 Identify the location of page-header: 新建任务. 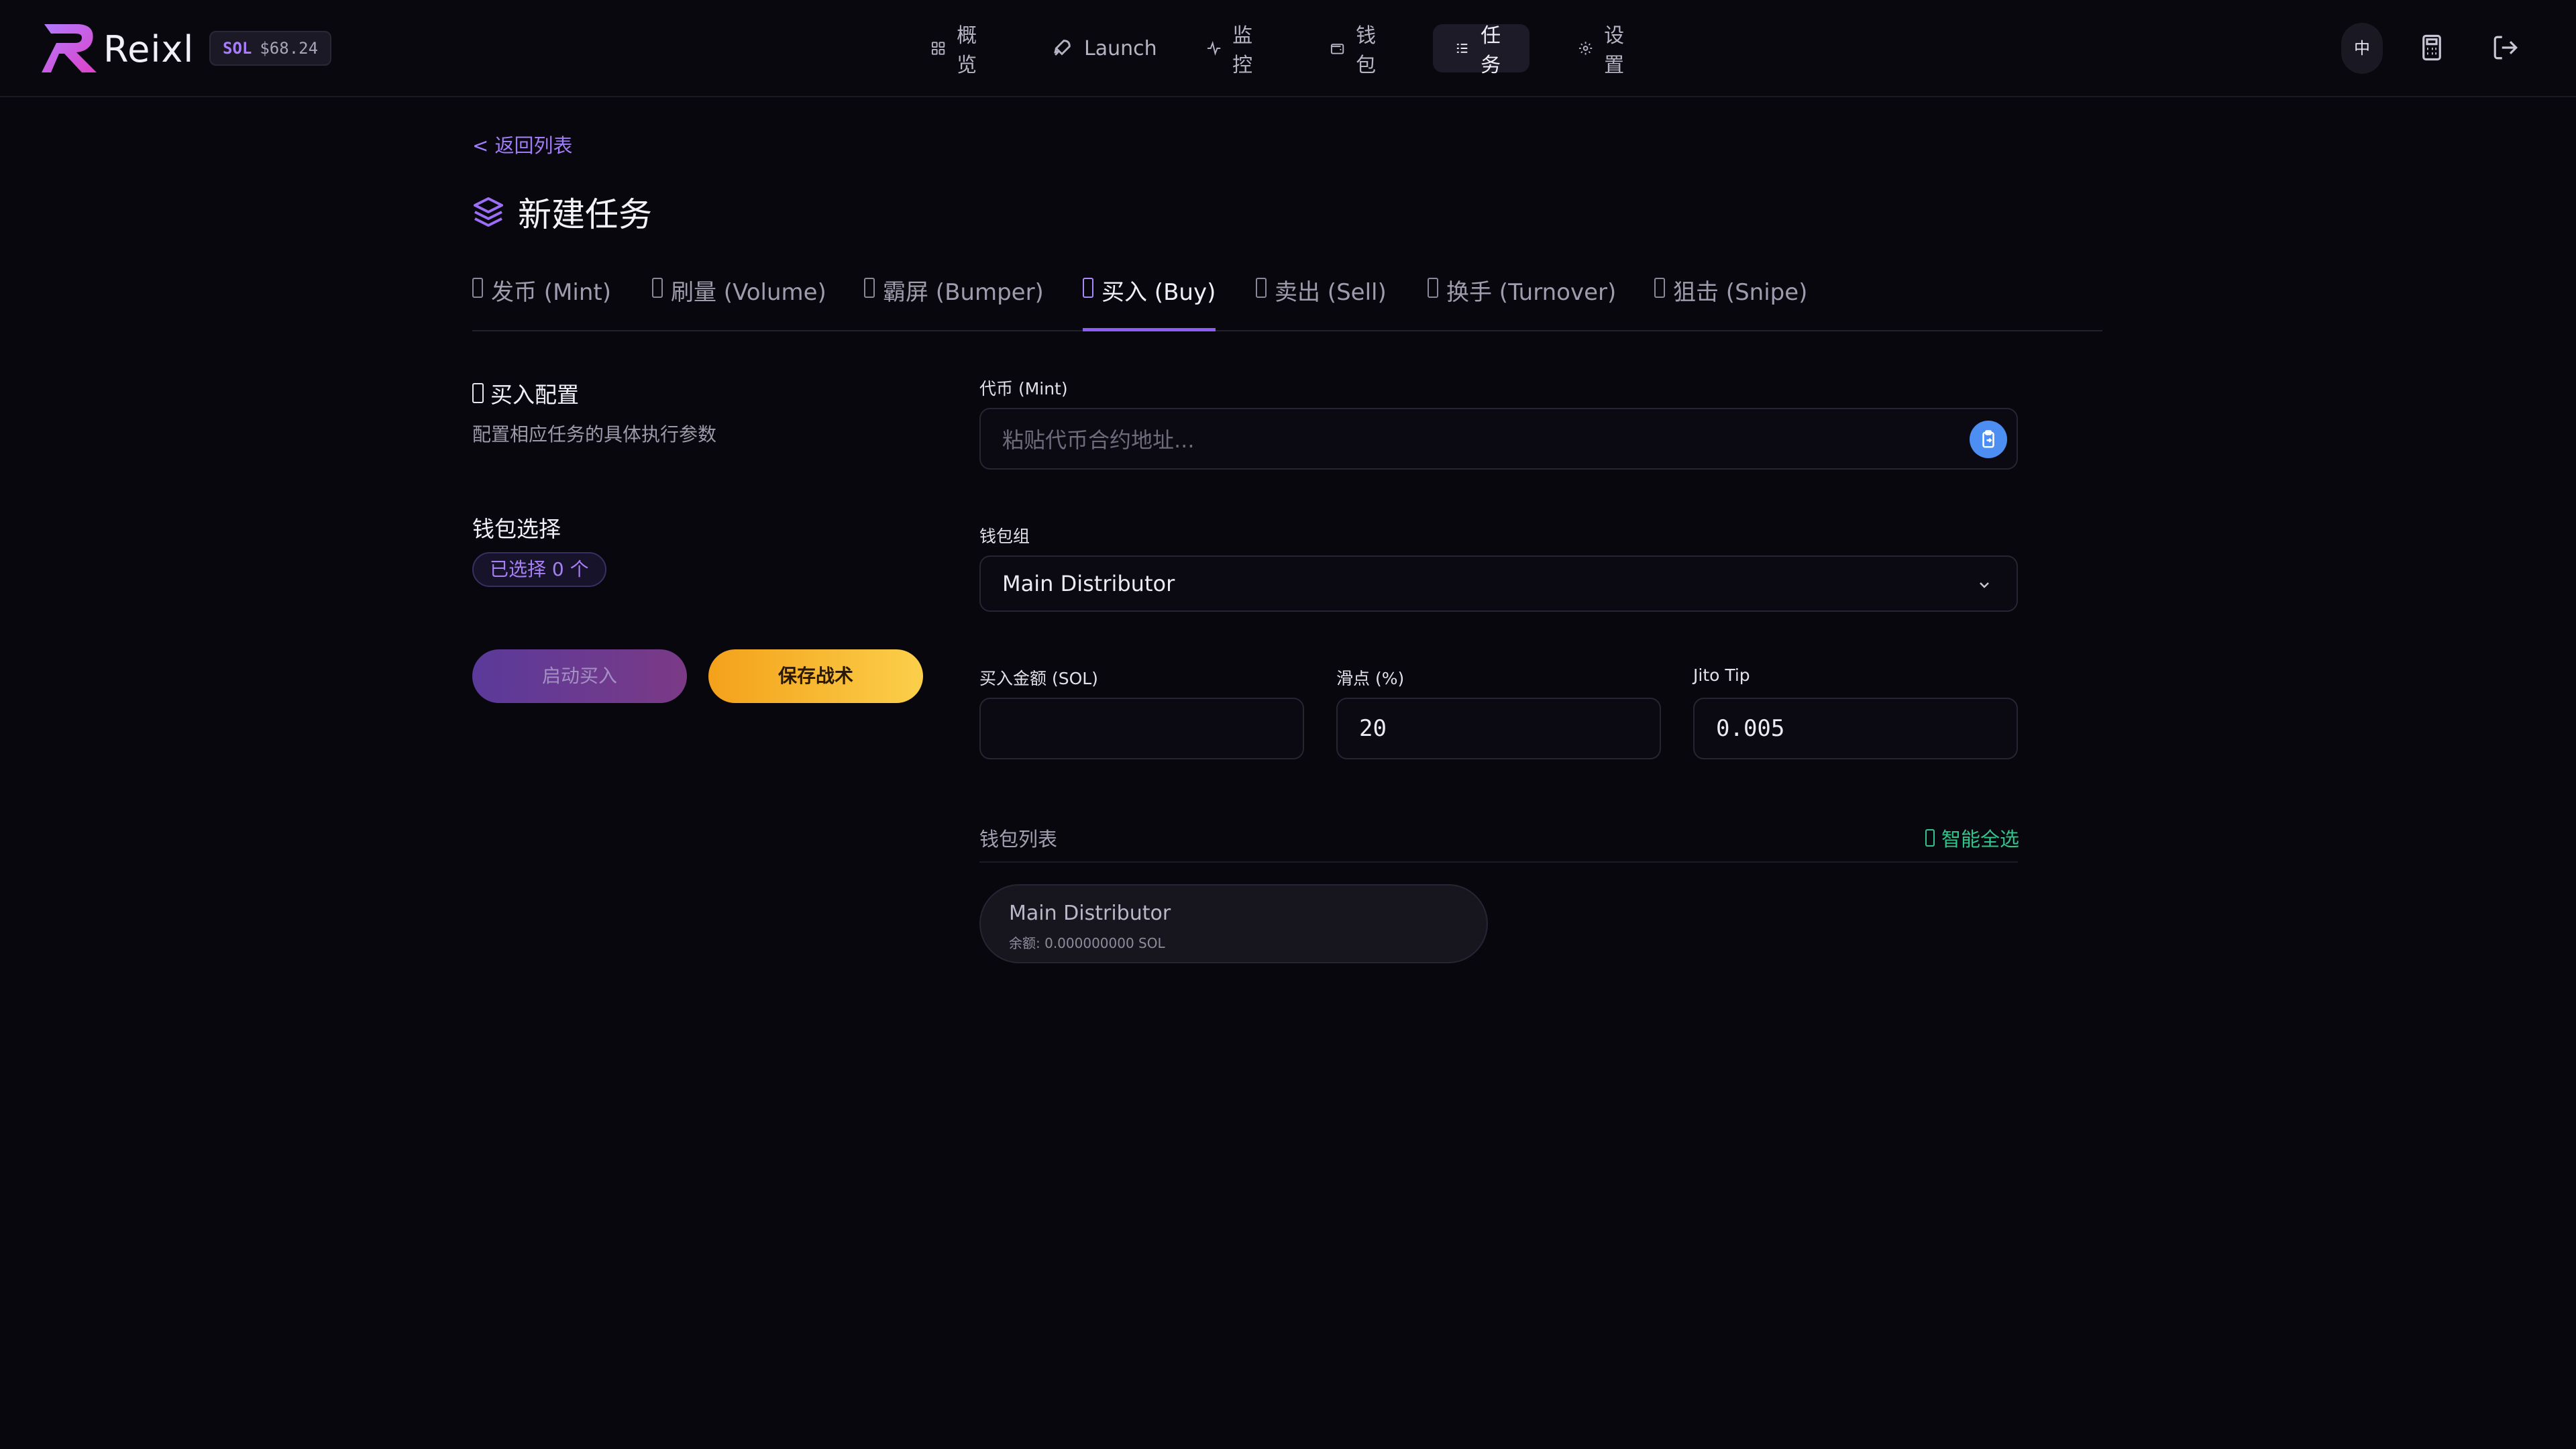
(562, 212).